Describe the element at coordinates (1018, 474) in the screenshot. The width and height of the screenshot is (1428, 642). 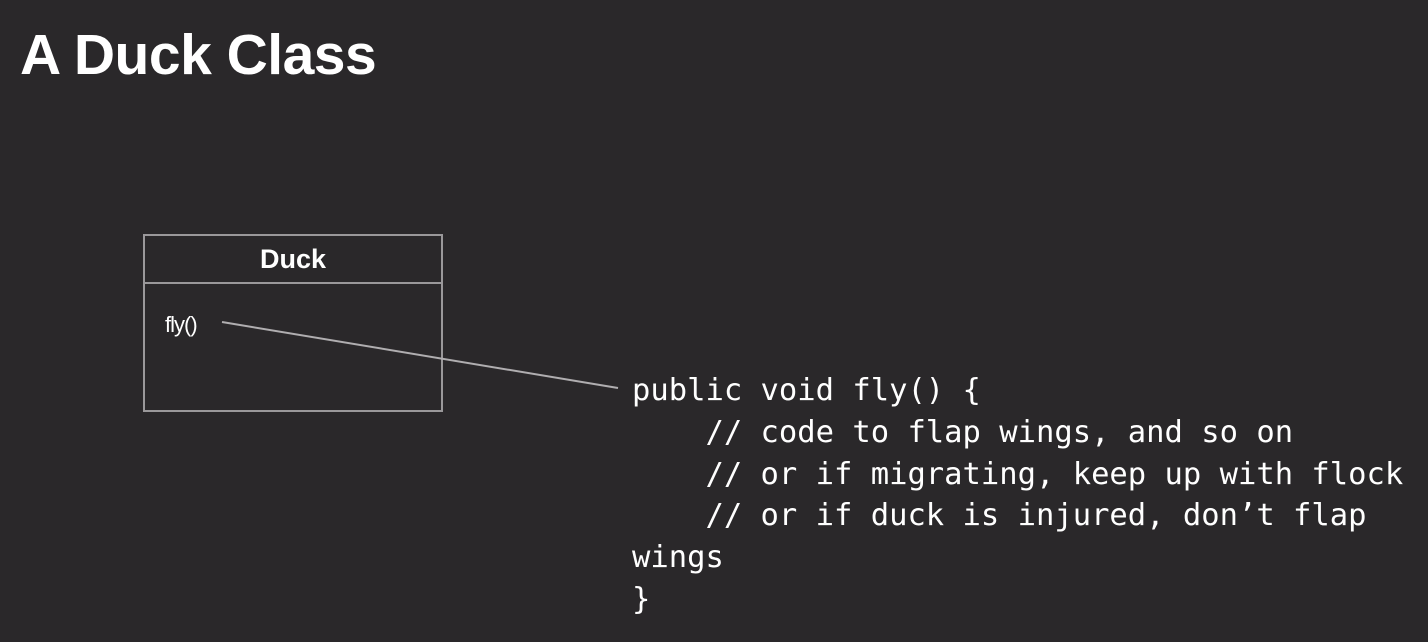
I see `code-line: // or if migrating, keep up with flock` at that location.